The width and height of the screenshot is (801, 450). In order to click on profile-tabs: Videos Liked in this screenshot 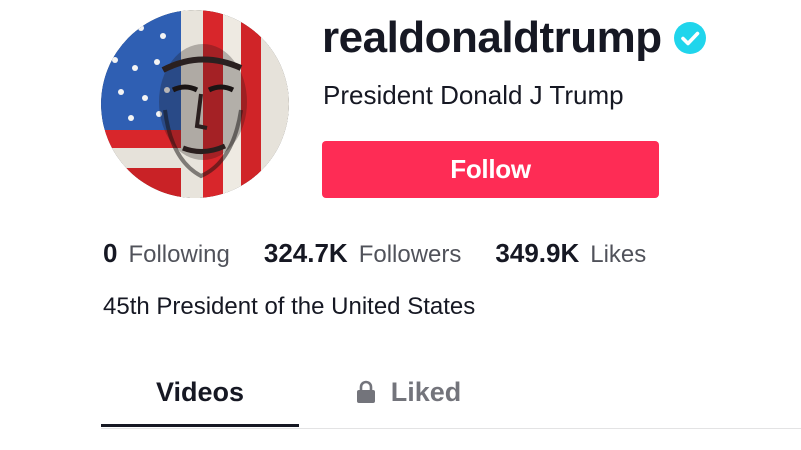, I will do `click(451, 394)`.